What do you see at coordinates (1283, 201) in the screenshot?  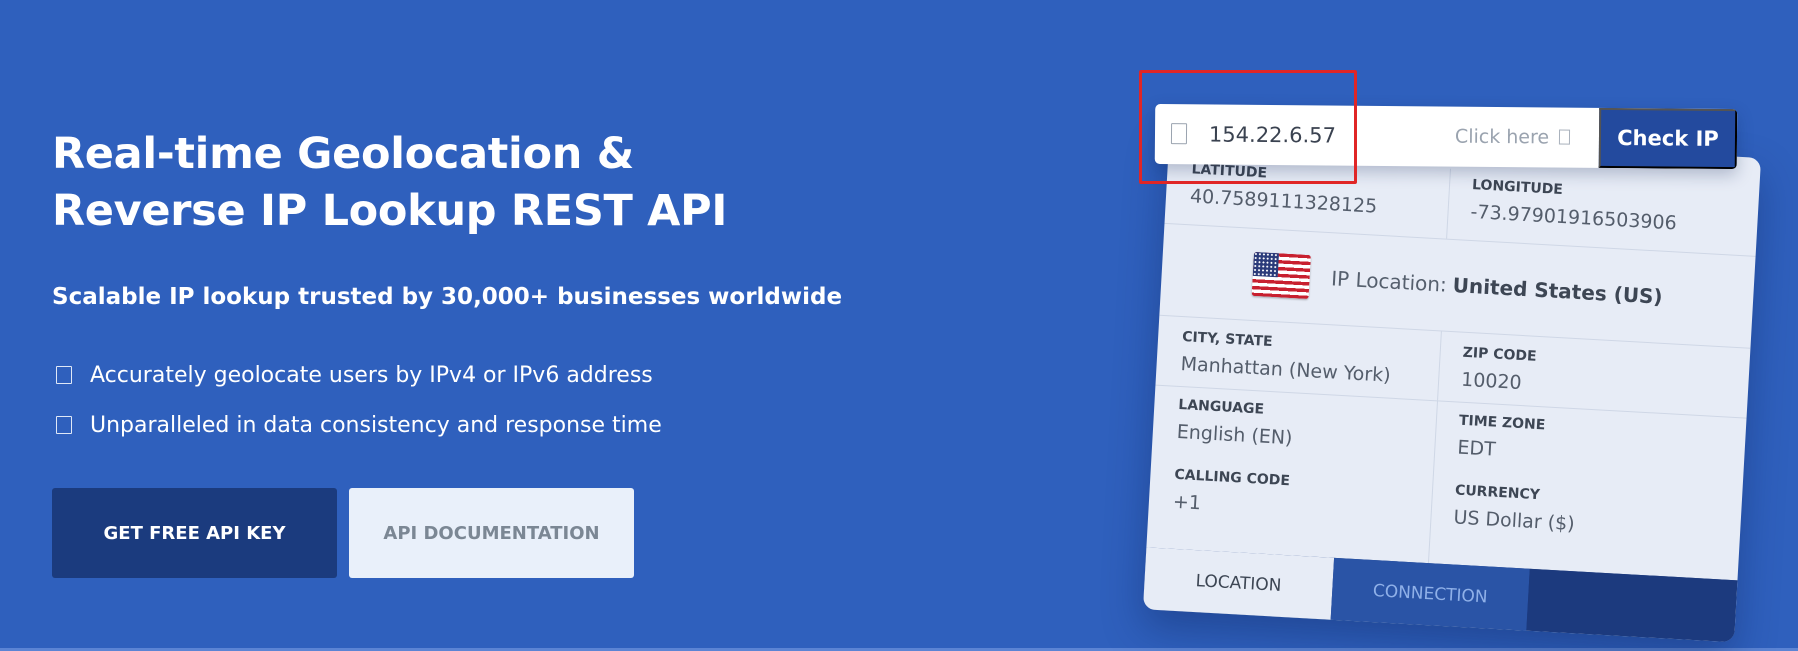 I see `latitude-value: 40.7589111328125` at bounding box center [1283, 201].